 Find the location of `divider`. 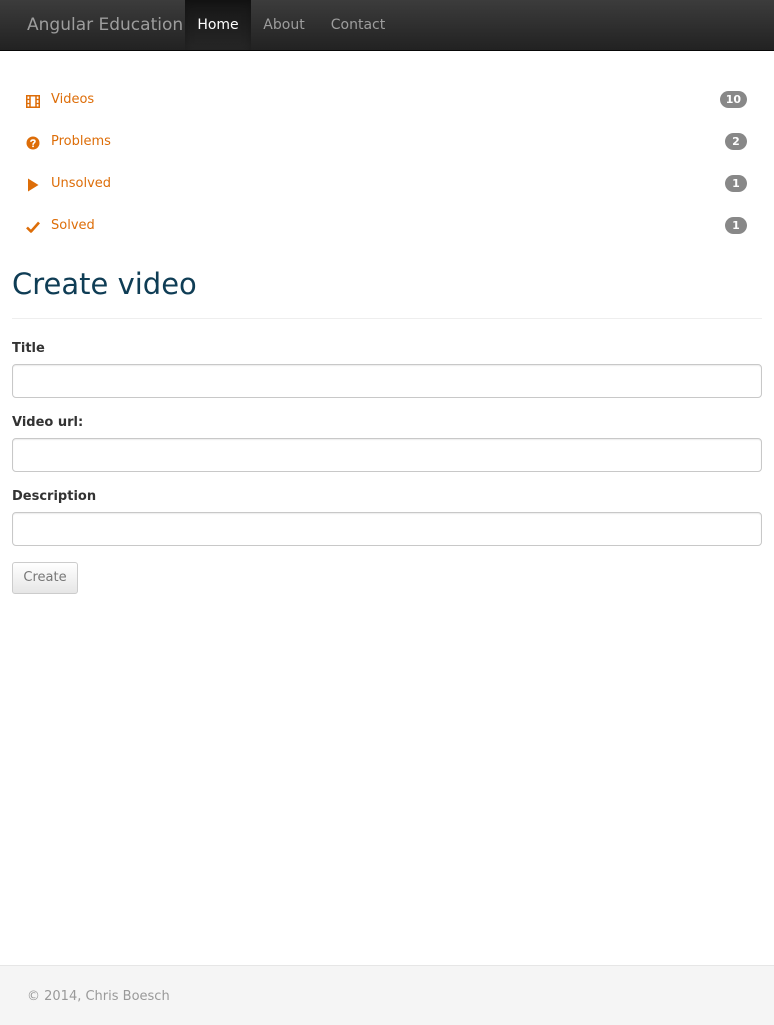

divider is located at coordinates (387, 318).